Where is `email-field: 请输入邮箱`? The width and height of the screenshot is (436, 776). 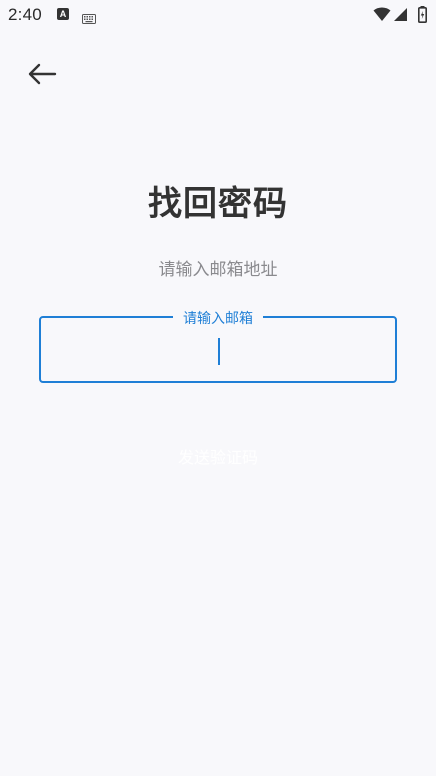
email-field: 请输入邮箱 is located at coordinates (218, 345).